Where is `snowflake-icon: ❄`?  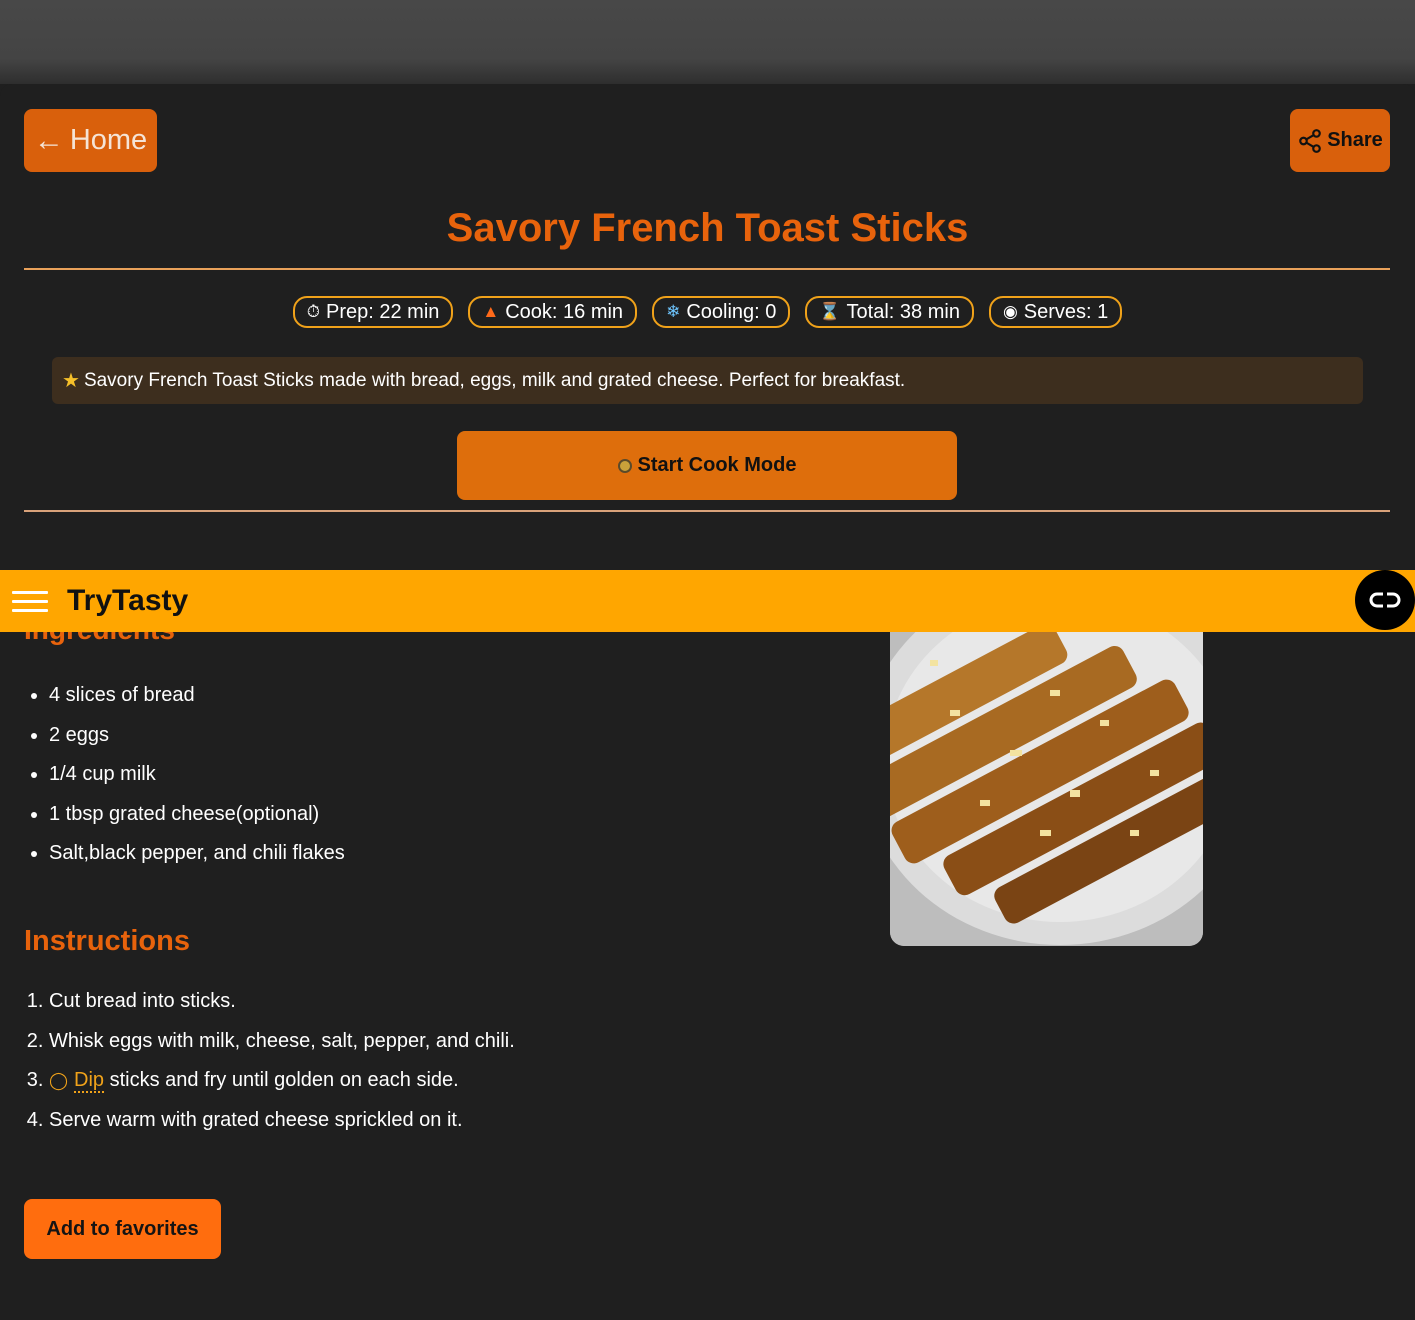
snowflake-icon: ❄ is located at coordinates (673, 311).